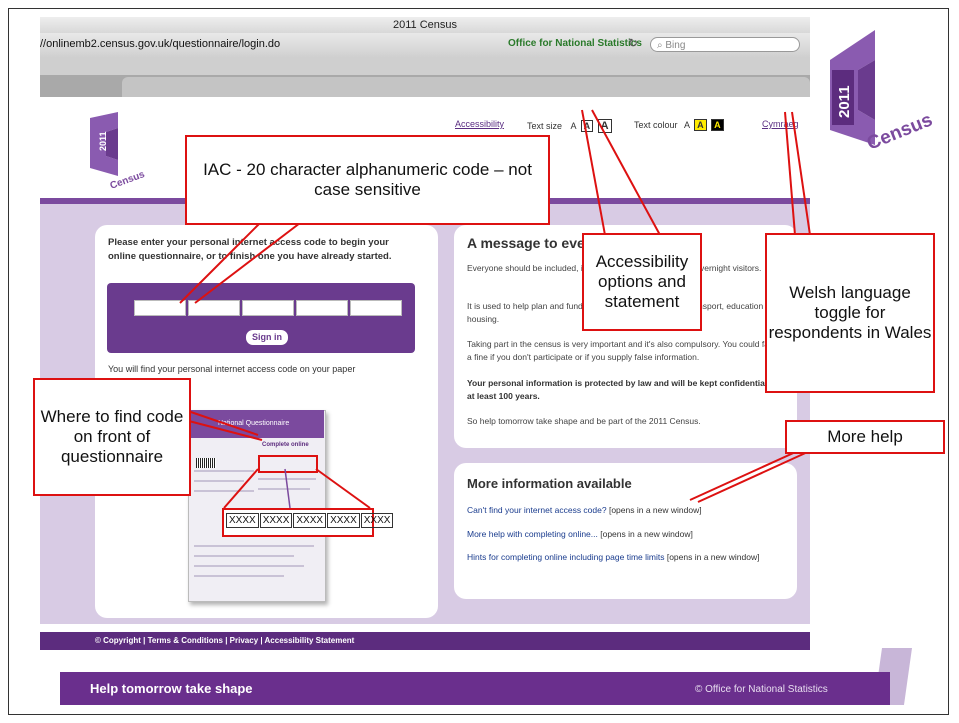 The height and width of the screenshot is (723, 959). I want to click on zoom-line-right, so click(343, 488).